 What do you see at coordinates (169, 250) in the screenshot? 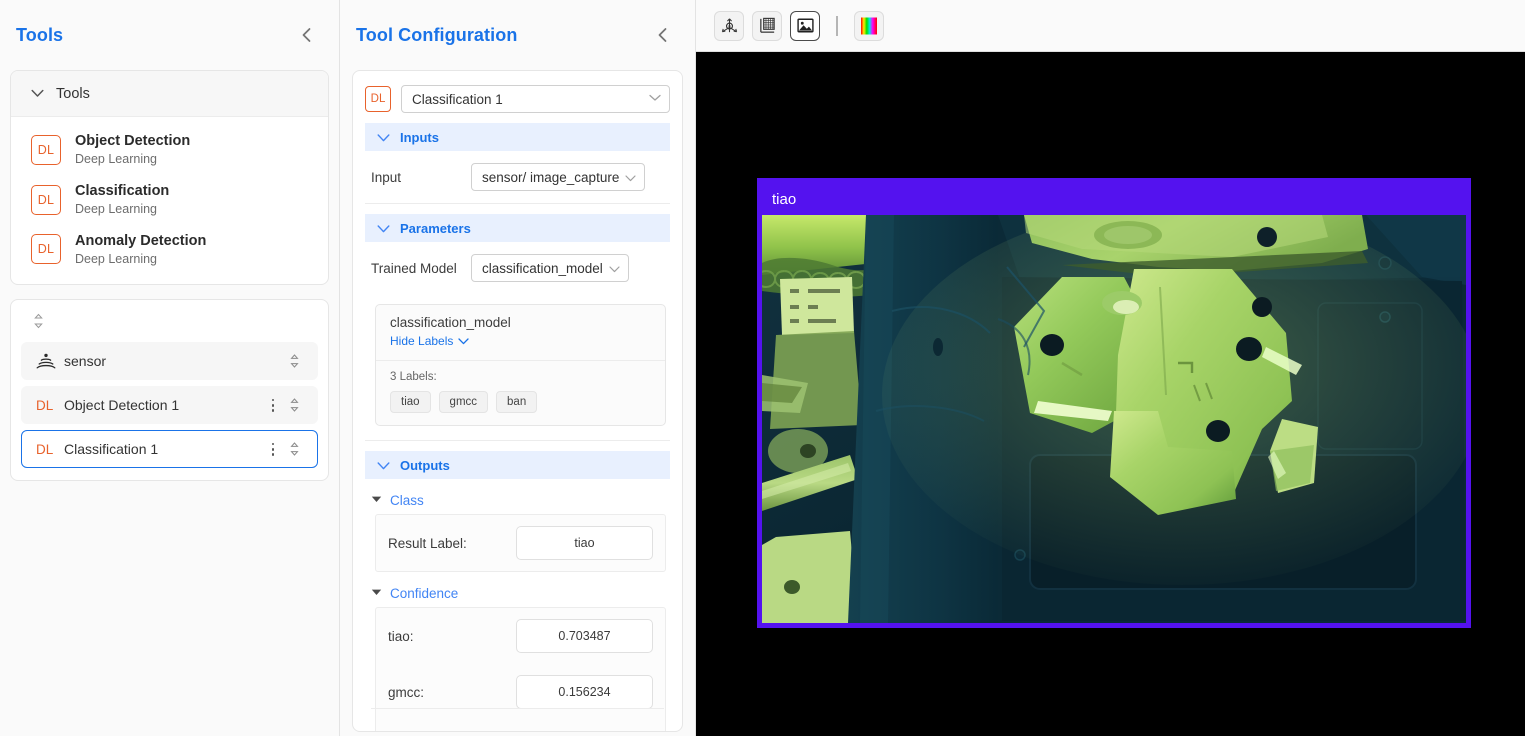
I see `tool-item-anomaly-detection: DL Anomaly Detection Deep Learning` at bounding box center [169, 250].